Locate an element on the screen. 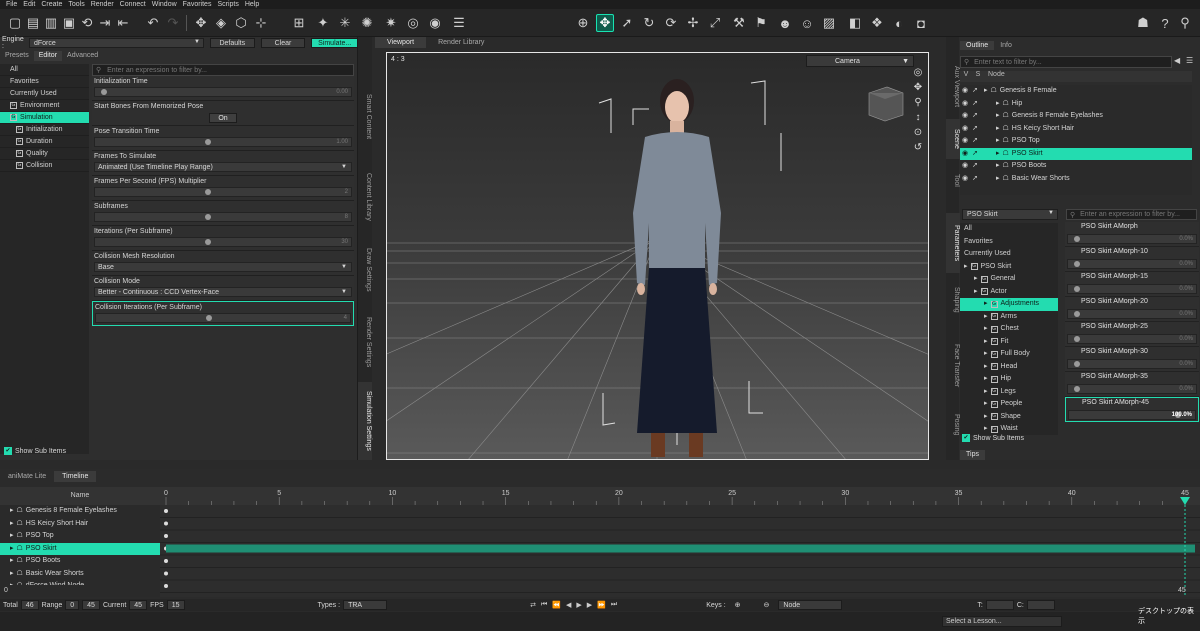 This screenshot has width=1200, height=631. redo-icon: ↷ is located at coordinates (173, 23).